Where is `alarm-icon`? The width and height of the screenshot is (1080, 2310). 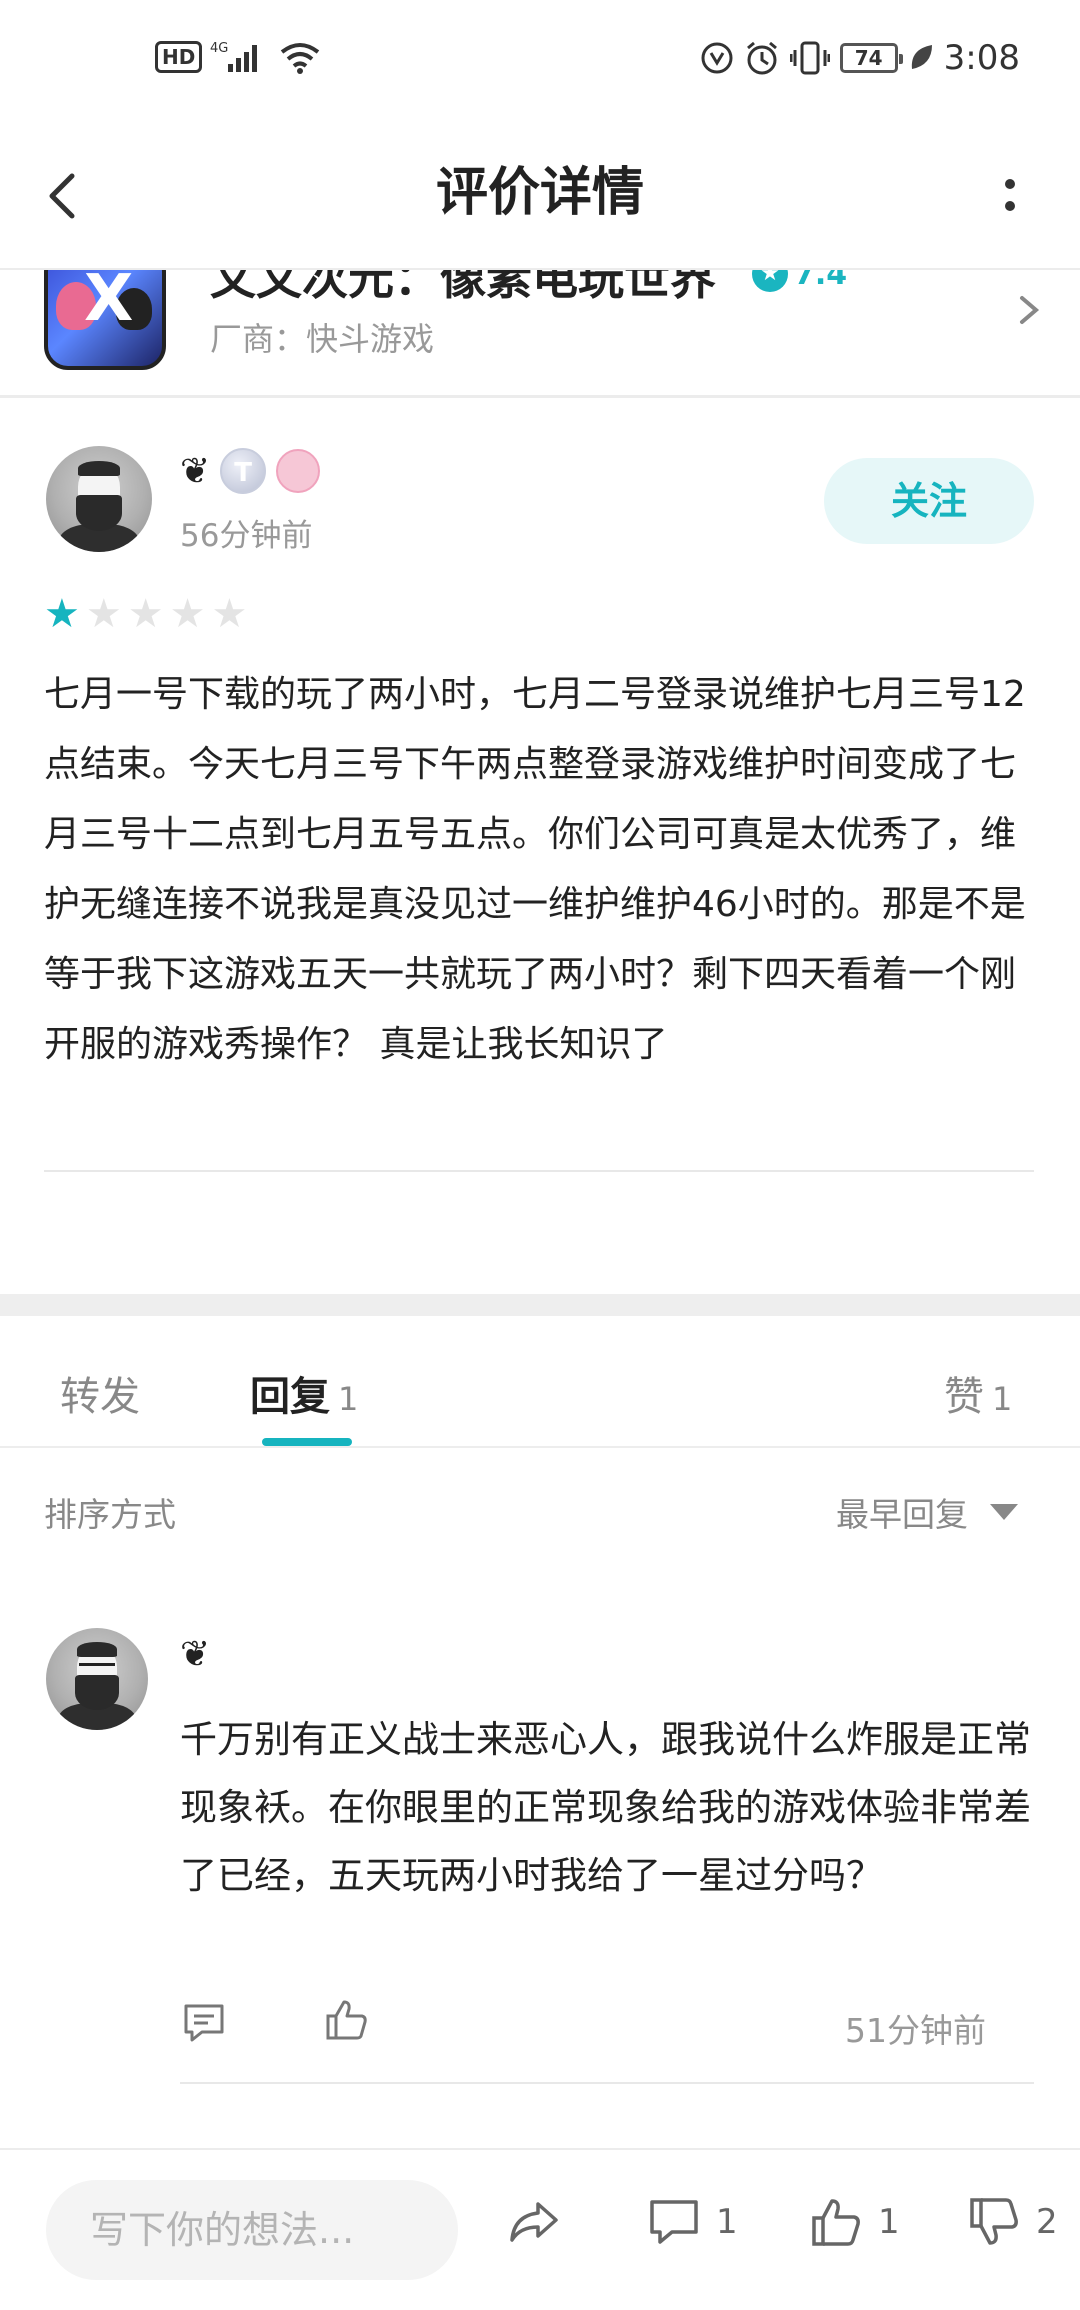 alarm-icon is located at coordinates (761, 58).